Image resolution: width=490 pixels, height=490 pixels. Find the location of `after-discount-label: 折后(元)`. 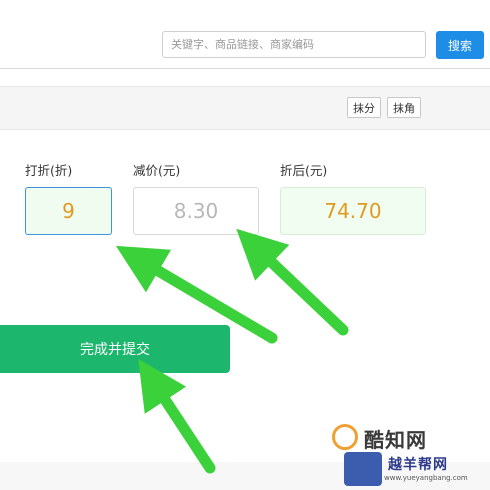

after-discount-label: 折后(元) is located at coordinates (304, 170).